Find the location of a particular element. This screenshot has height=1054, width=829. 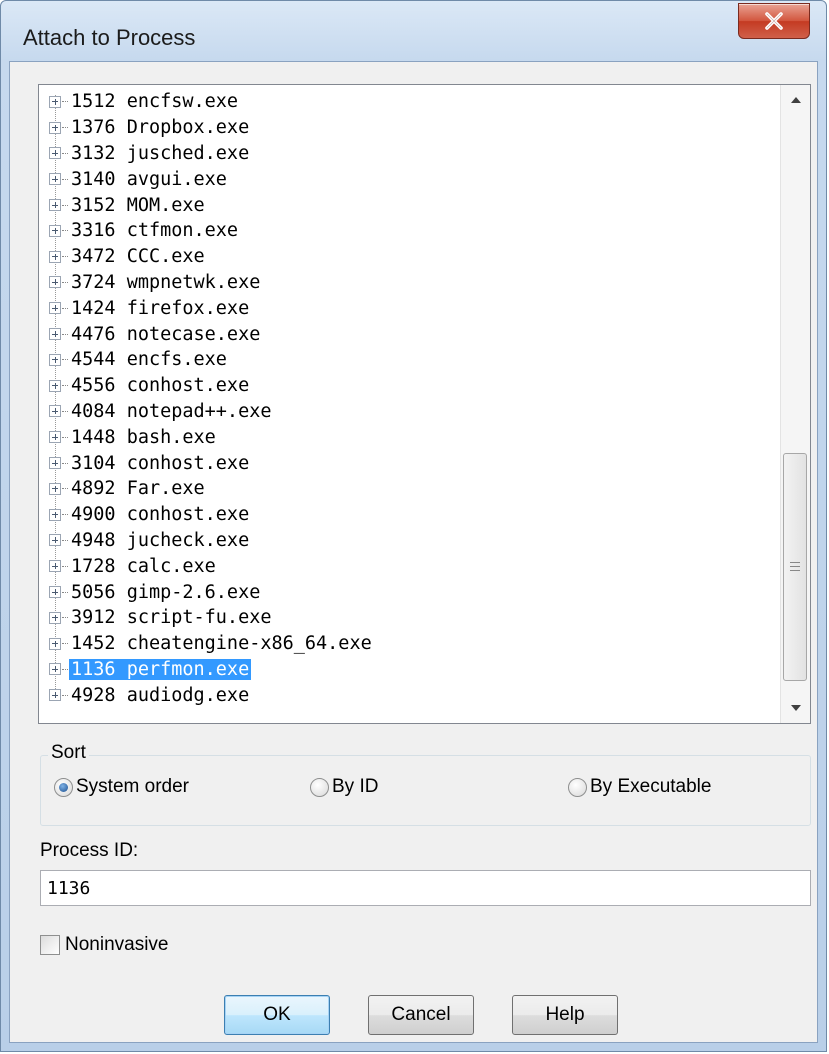

process-row-label: 5056 gimp-2.6.exe is located at coordinates (166, 592).